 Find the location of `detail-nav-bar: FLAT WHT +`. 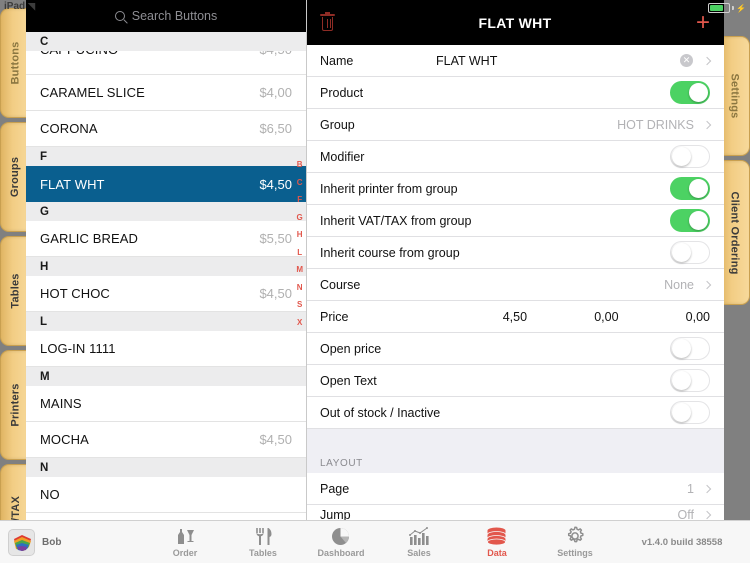

detail-nav-bar: FLAT WHT + is located at coordinates (515, 22).